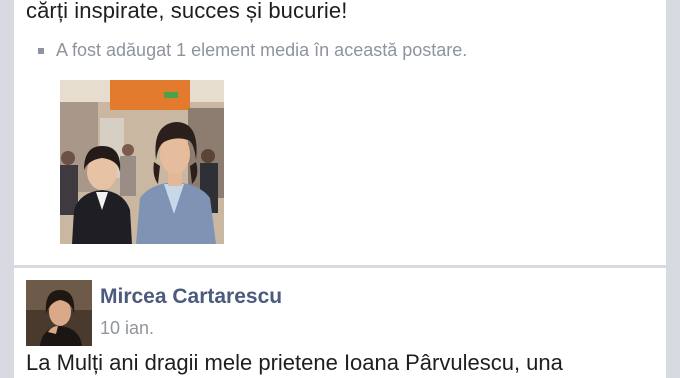 The image size is (680, 378). What do you see at coordinates (191, 297) in the screenshot?
I see `author-name-link: Mircea Cartarescu` at bounding box center [191, 297].